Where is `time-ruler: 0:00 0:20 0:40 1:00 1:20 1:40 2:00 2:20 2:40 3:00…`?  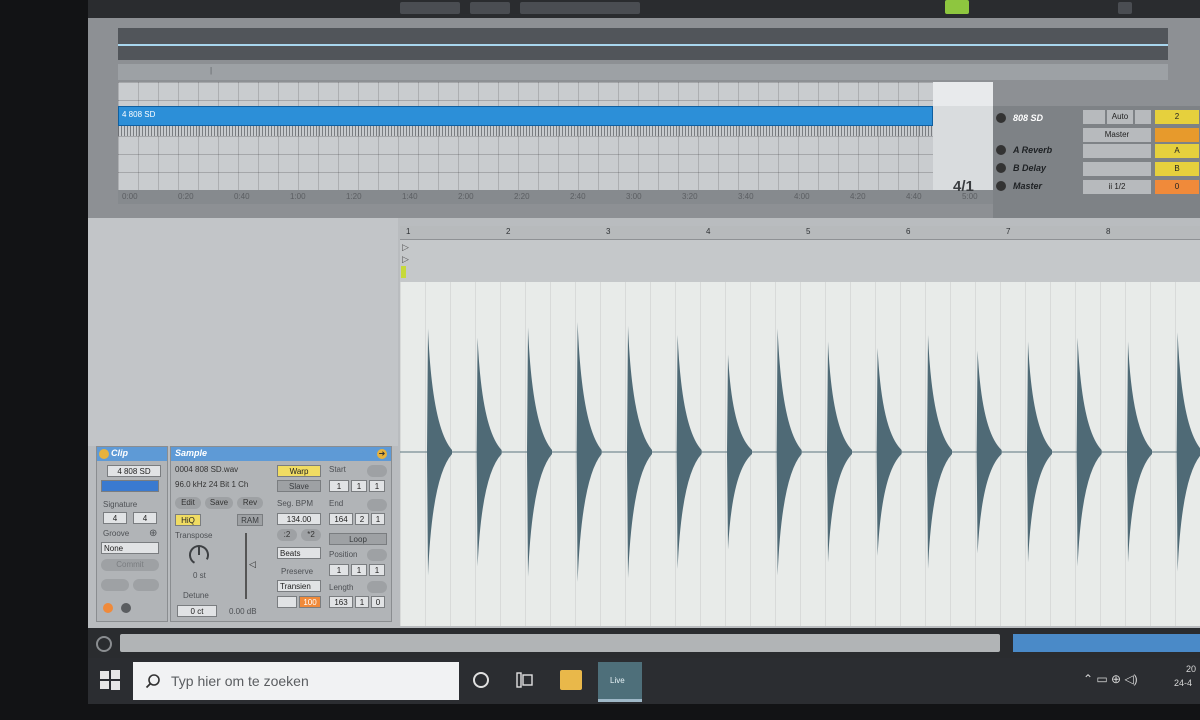
time-ruler: 0:00 0:20 0:40 1:00 1:20 1:40 2:00 2:20 2:40 3:00… is located at coordinates (568, 197).